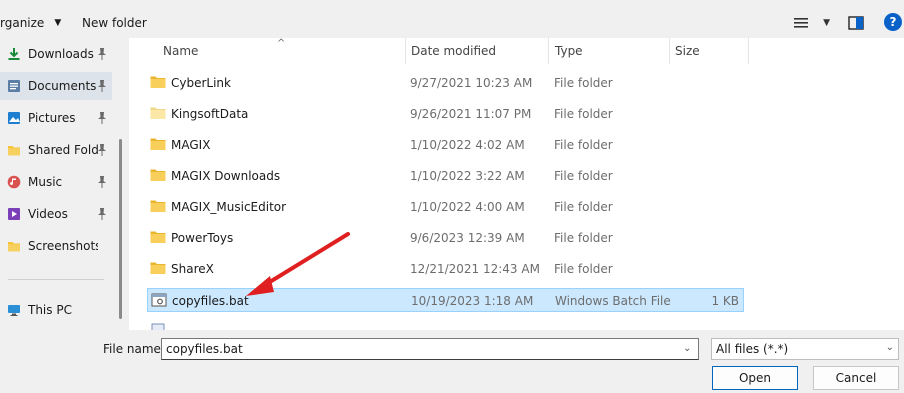 The height and width of the screenshot is (393, 904). I want to click on sidebar-item-videos: Videos, so click(56, 214).